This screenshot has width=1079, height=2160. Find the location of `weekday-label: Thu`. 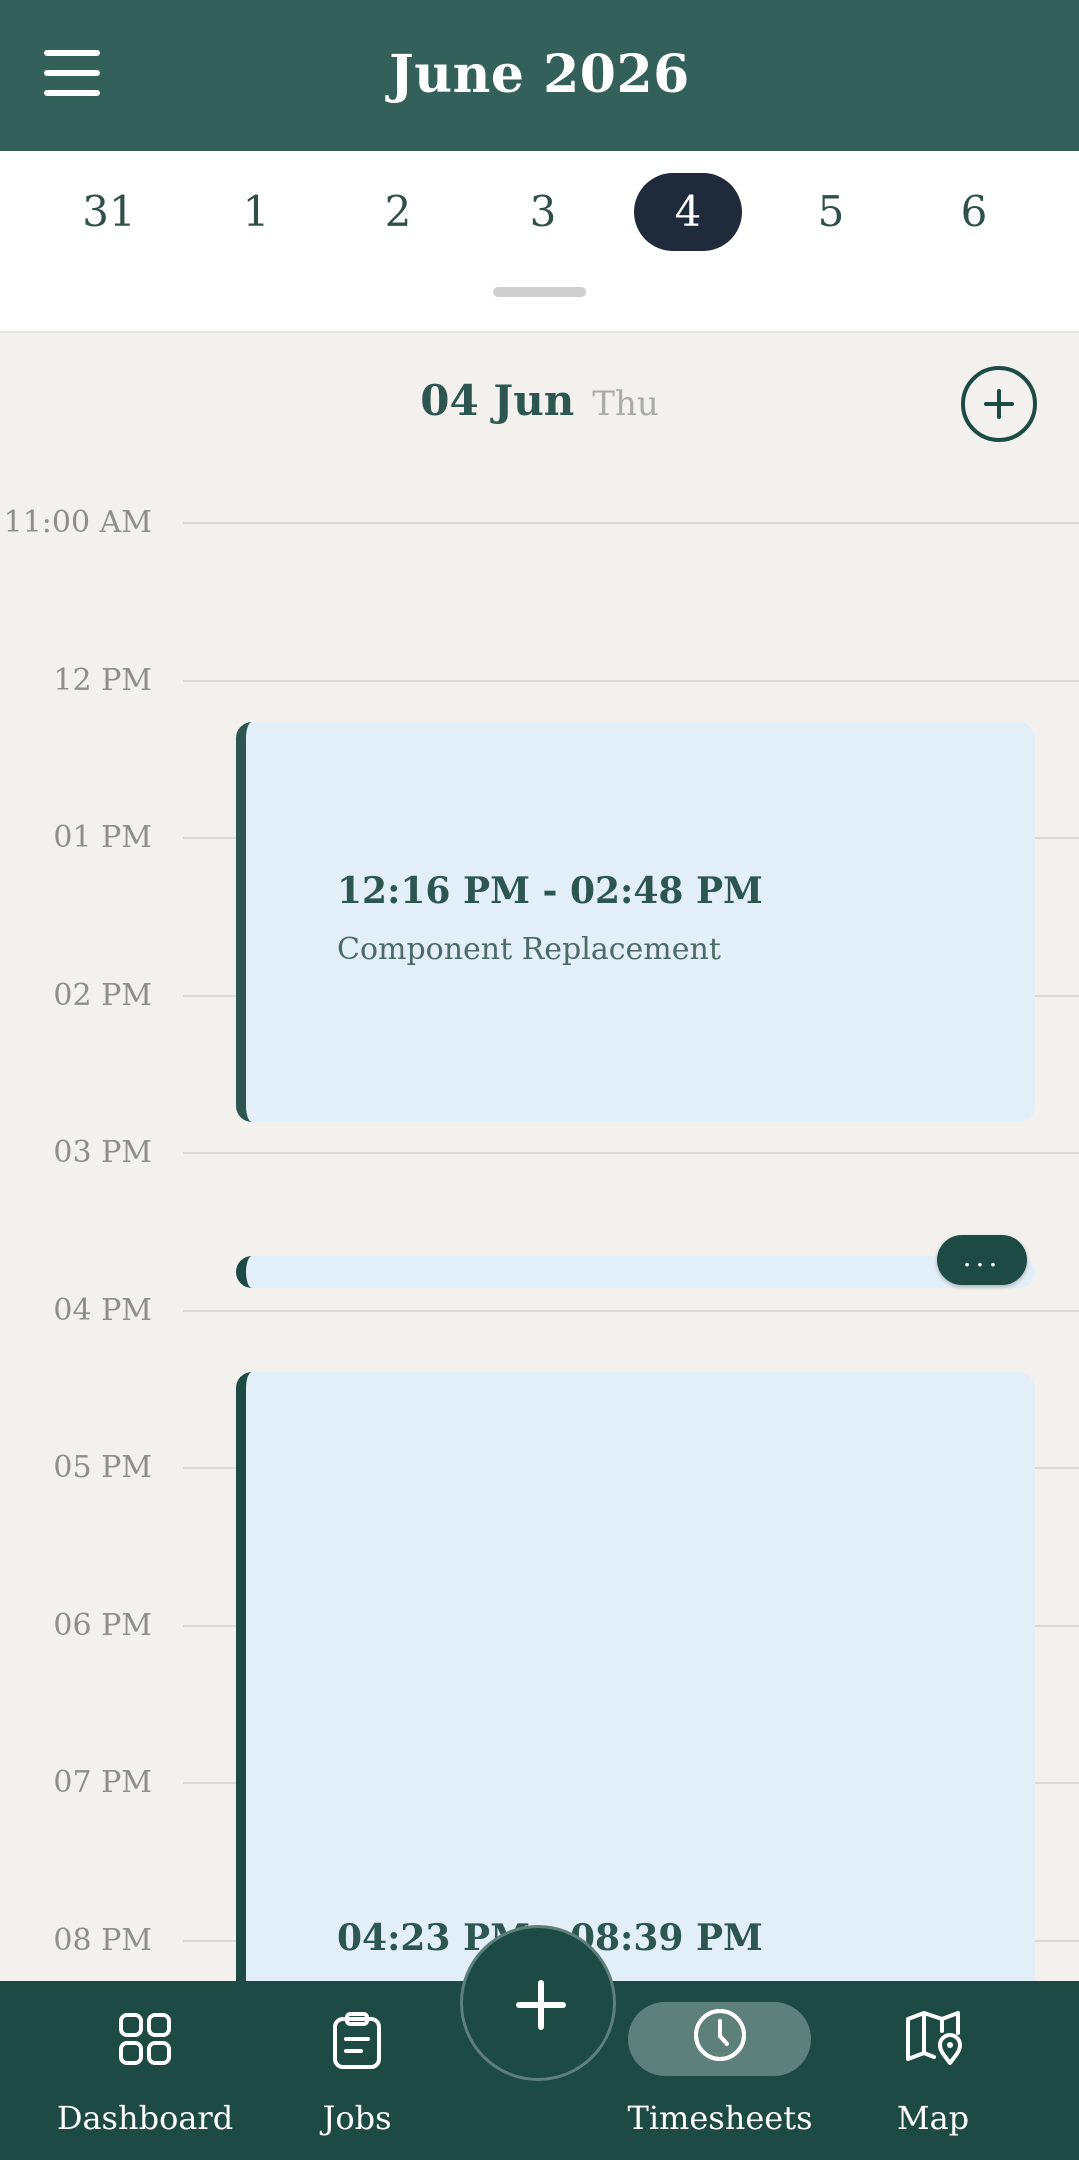

weekday-label: Thu is located at coordinates (625, 404).